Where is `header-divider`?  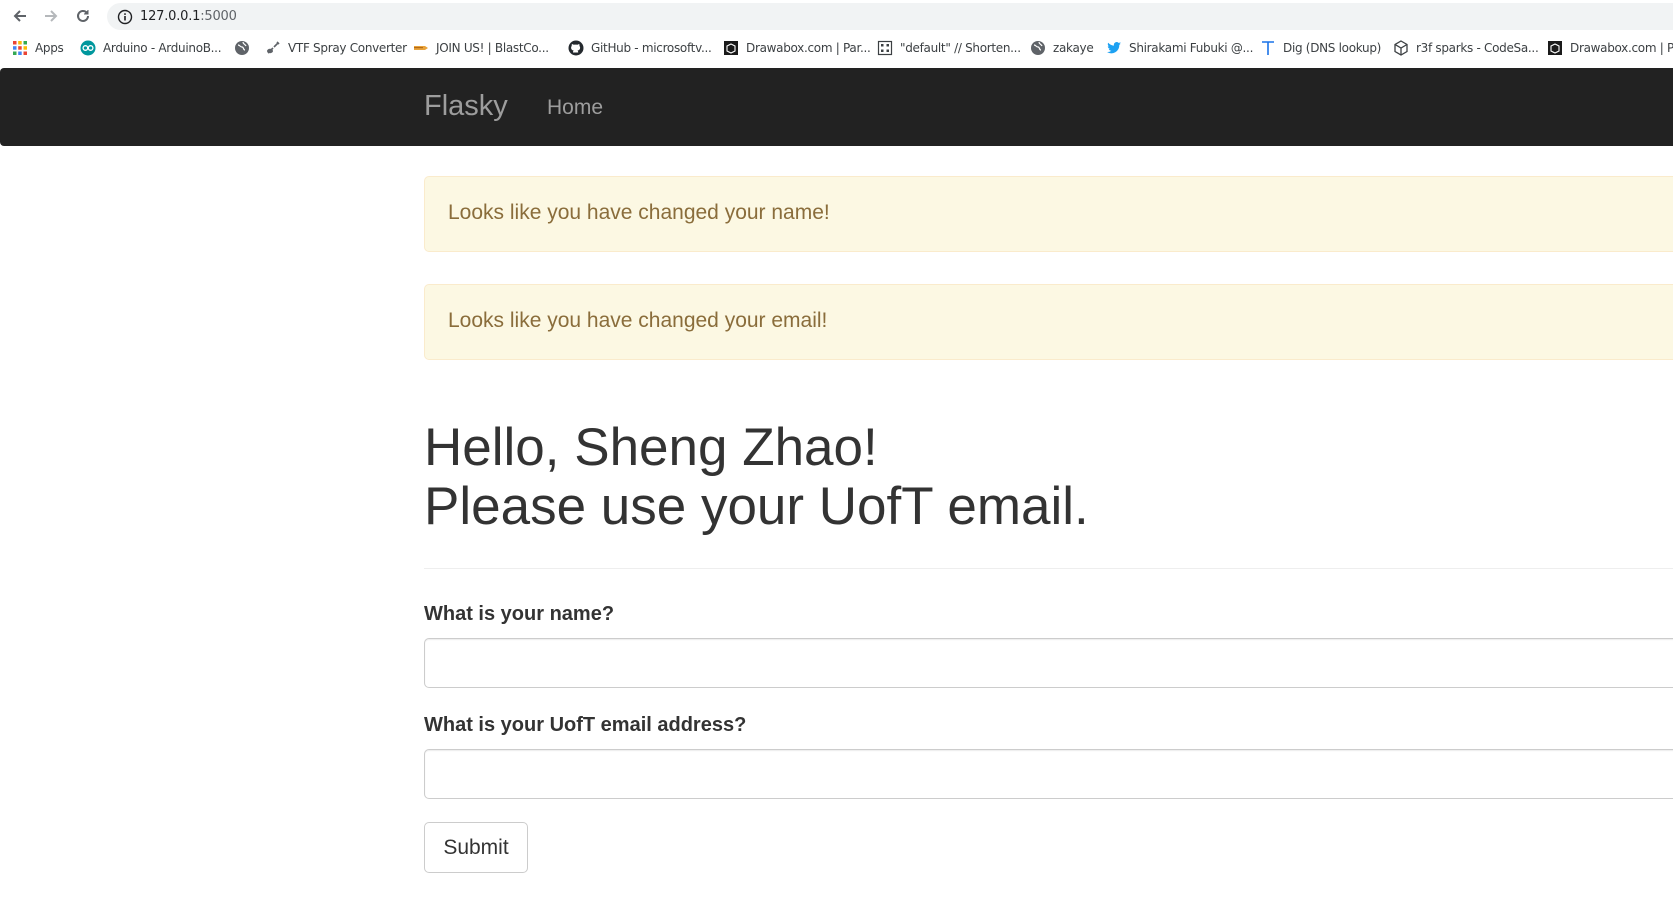
header-divider is located at coordinates (1048, 568).